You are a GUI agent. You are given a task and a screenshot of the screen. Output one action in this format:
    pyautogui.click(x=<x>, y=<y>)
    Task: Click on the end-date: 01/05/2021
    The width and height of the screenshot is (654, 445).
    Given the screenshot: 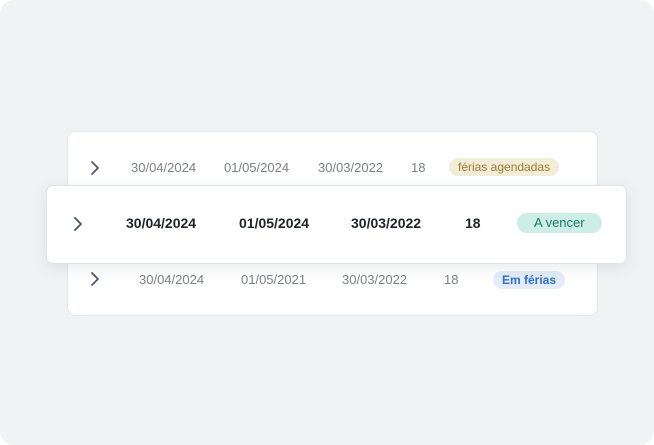 What is the action you would take?
    pyautogui.click(x=274, y=279)
    